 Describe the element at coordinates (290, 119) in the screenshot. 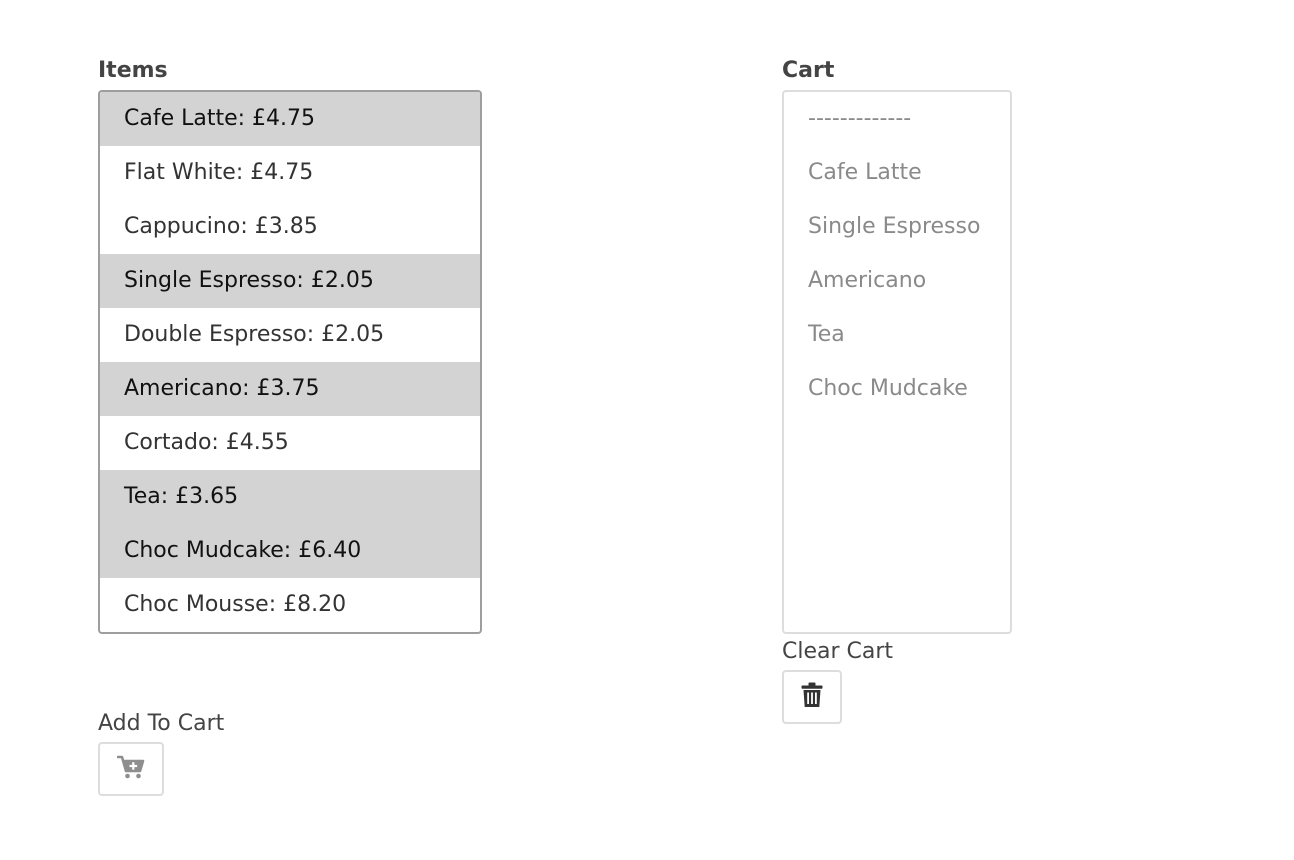

I see `items-option: Cafe Latte: £4.75` at that location.